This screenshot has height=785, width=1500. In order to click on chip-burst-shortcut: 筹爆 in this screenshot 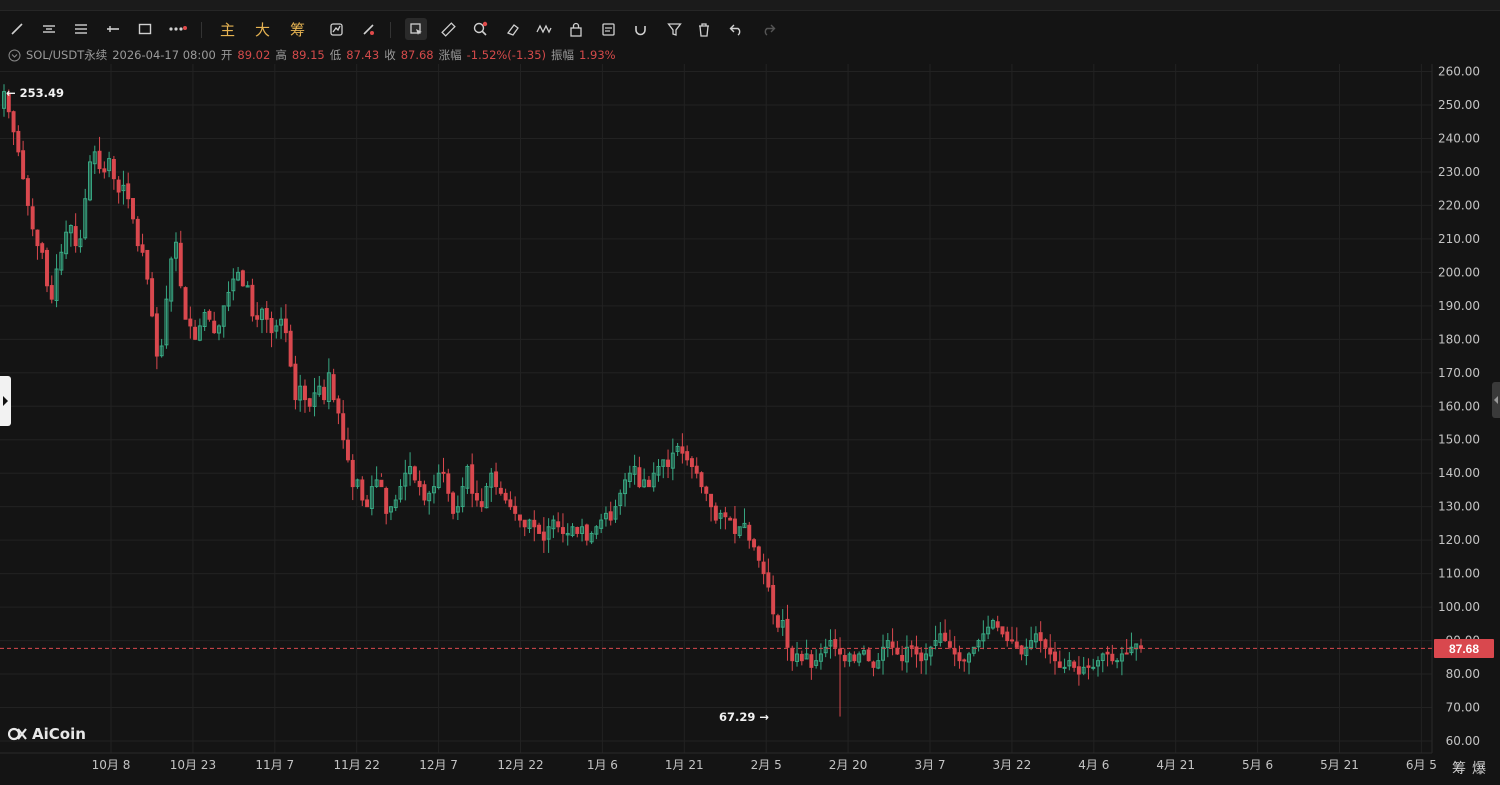, I will do `click(1472, 768)`.